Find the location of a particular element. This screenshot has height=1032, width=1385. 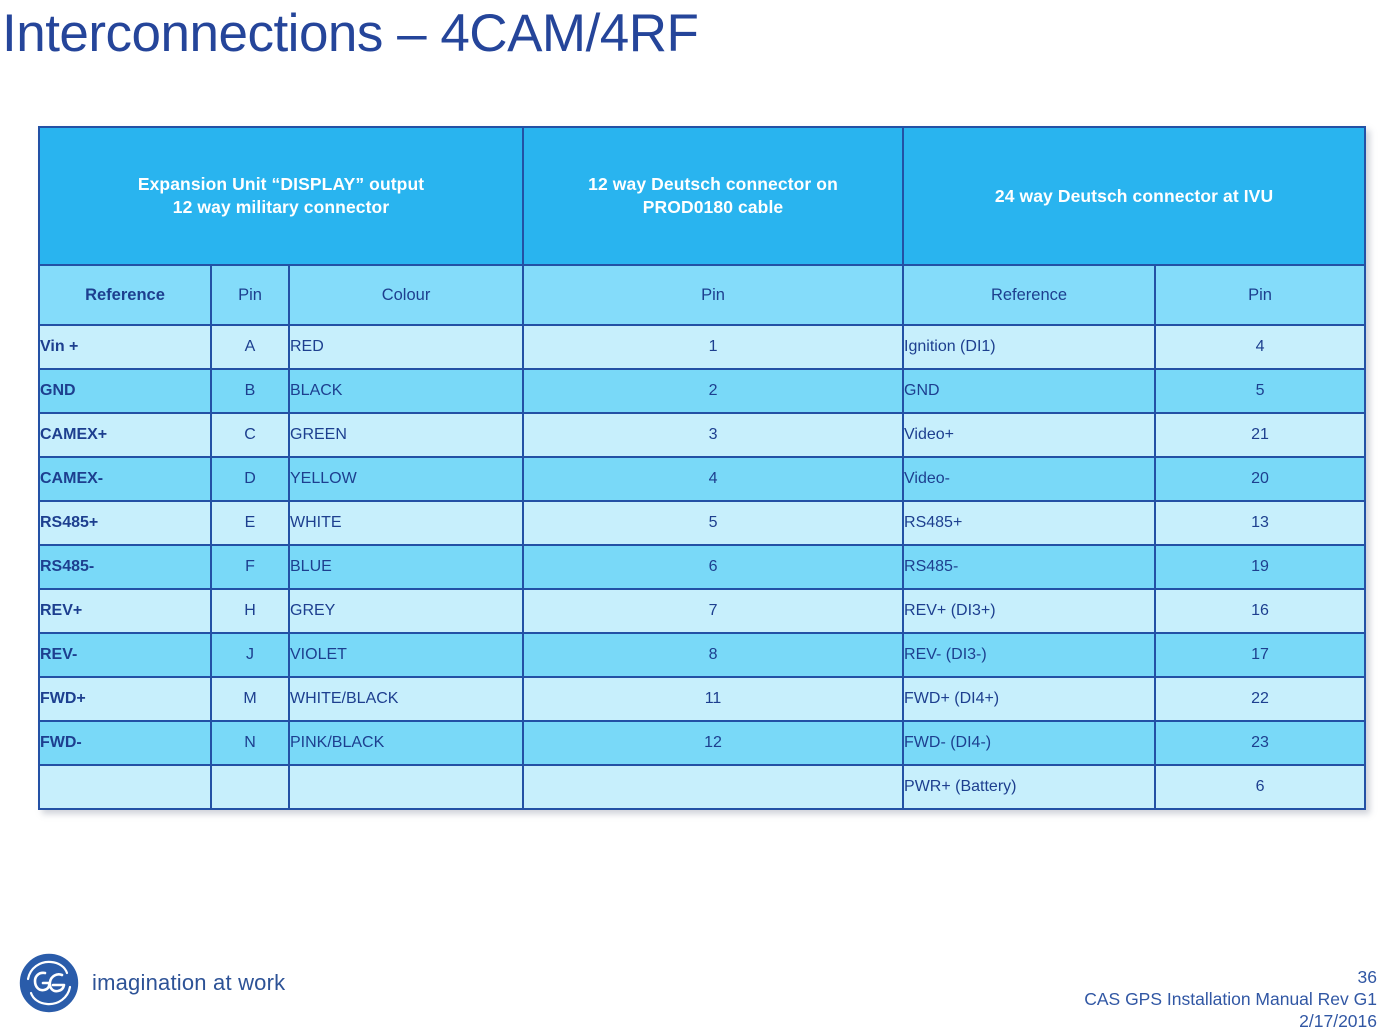

cell-ivu-reference: GND is located at coordinates (1029, 391).